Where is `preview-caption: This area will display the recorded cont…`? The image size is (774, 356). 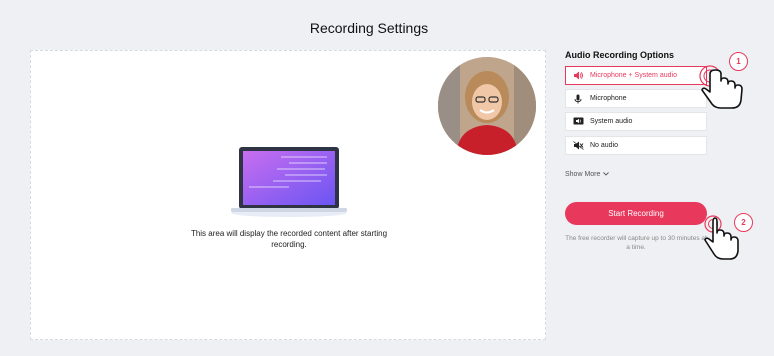 preview-caption: This area will display the recorded cont… is located at coordinates (289, 239).